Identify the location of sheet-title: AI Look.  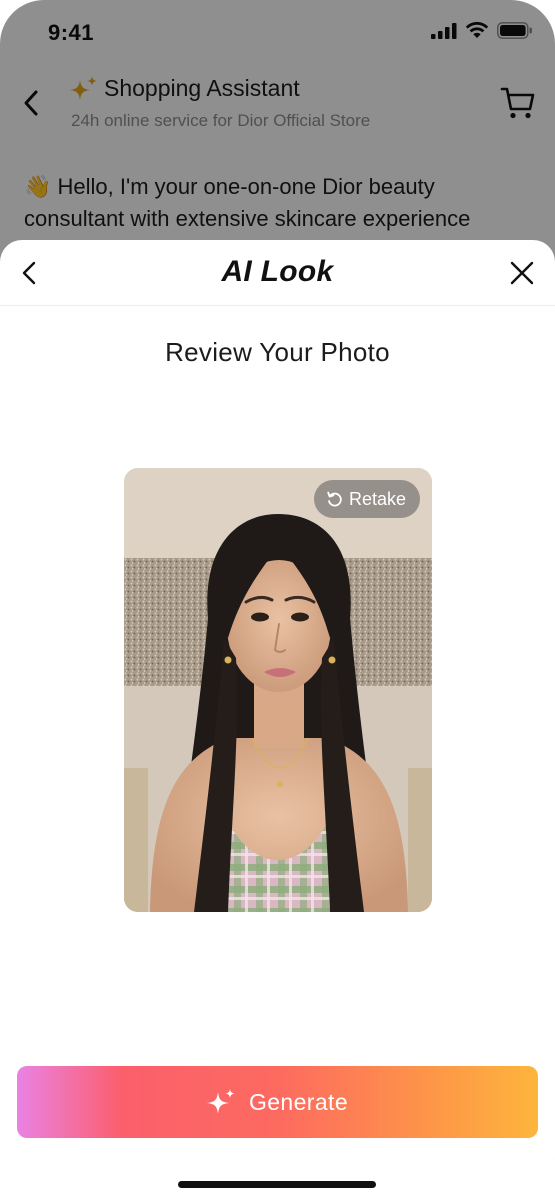
(277, 271).